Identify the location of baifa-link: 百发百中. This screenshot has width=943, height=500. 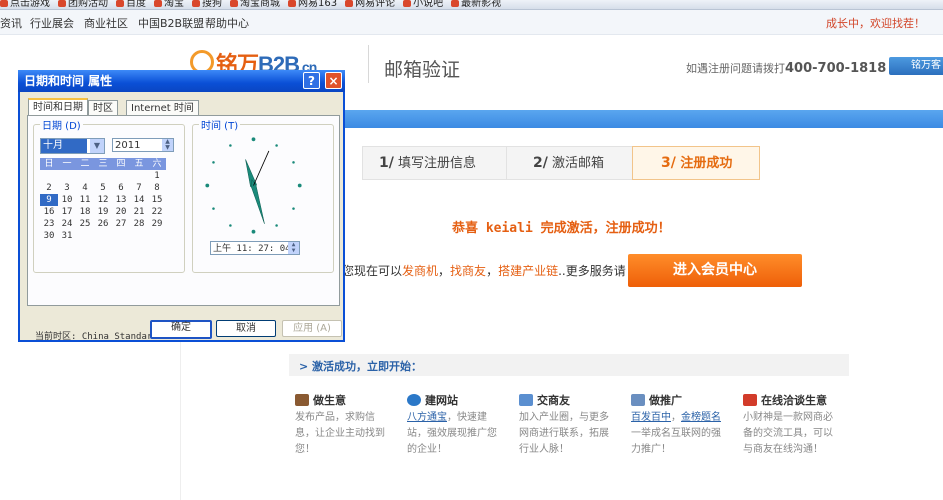
(651, 417).